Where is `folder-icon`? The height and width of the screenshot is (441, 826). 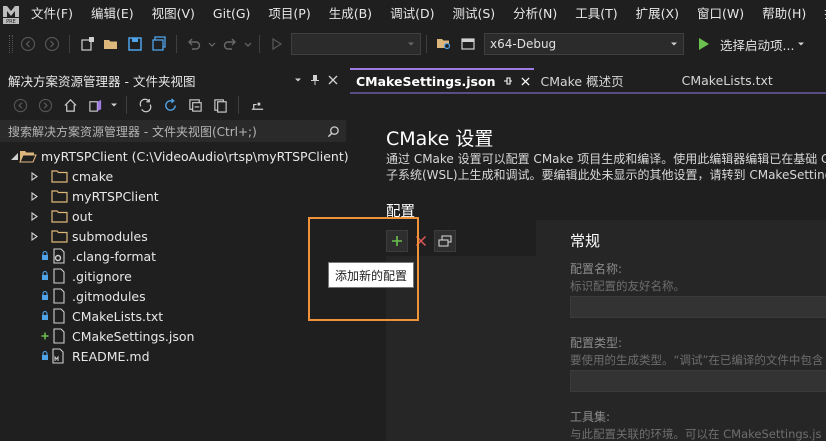 folder-icon is located at coordinates (59, 196).